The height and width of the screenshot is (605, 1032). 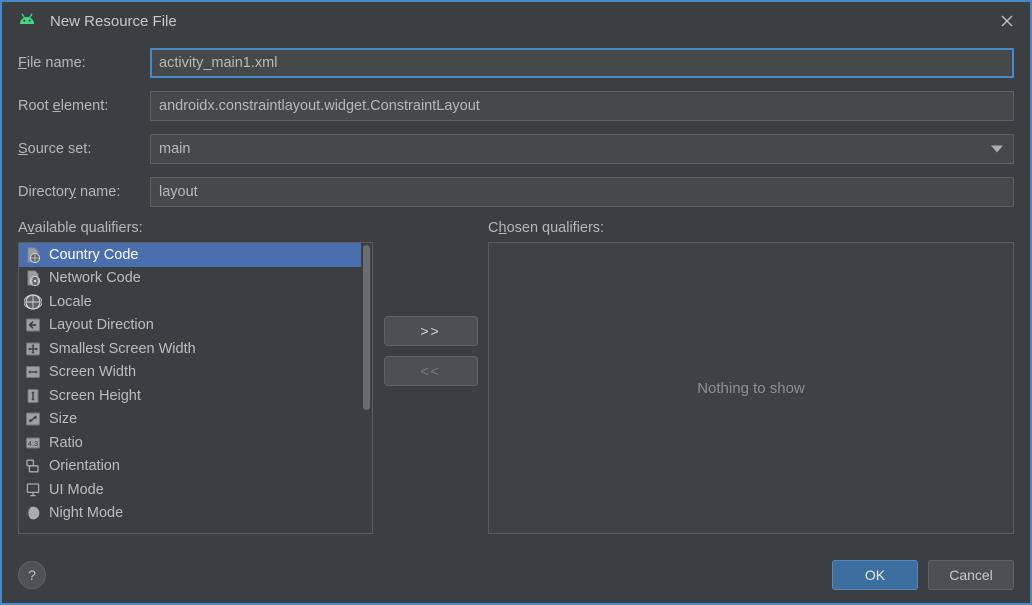 What do you see at coordinates (175, 149) in the screenshot?
I see `source-set-value: main` at bounding box center [175, 149].